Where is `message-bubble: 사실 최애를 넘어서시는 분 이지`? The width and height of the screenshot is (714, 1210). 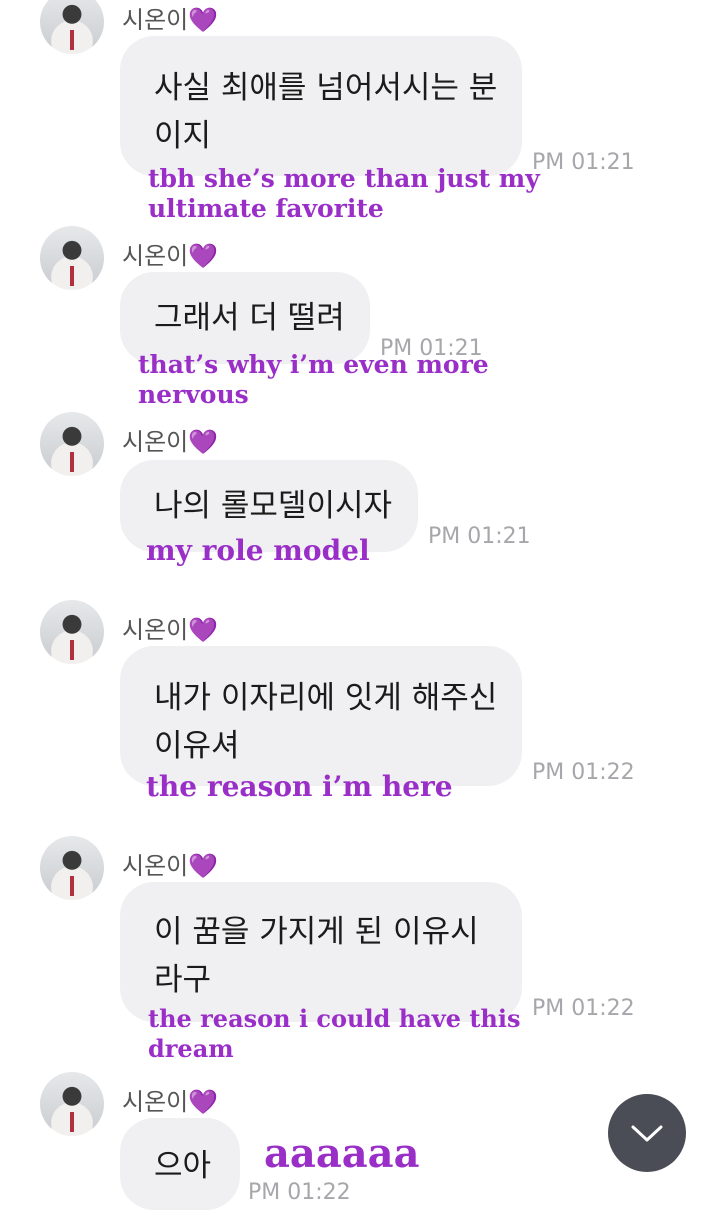 message-bubble: 사실 최애를 넘어서시는 분 이지 is located at coordinates (321, 106).